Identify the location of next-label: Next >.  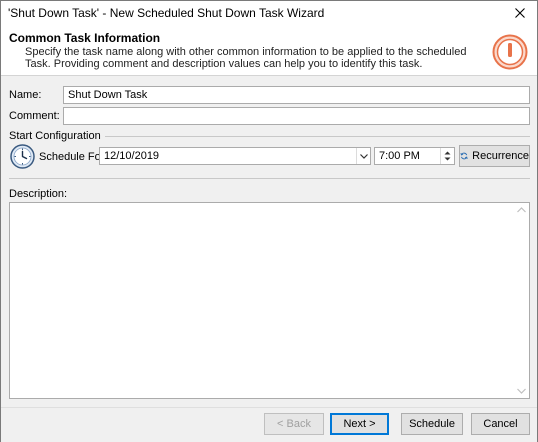
(359, 424).